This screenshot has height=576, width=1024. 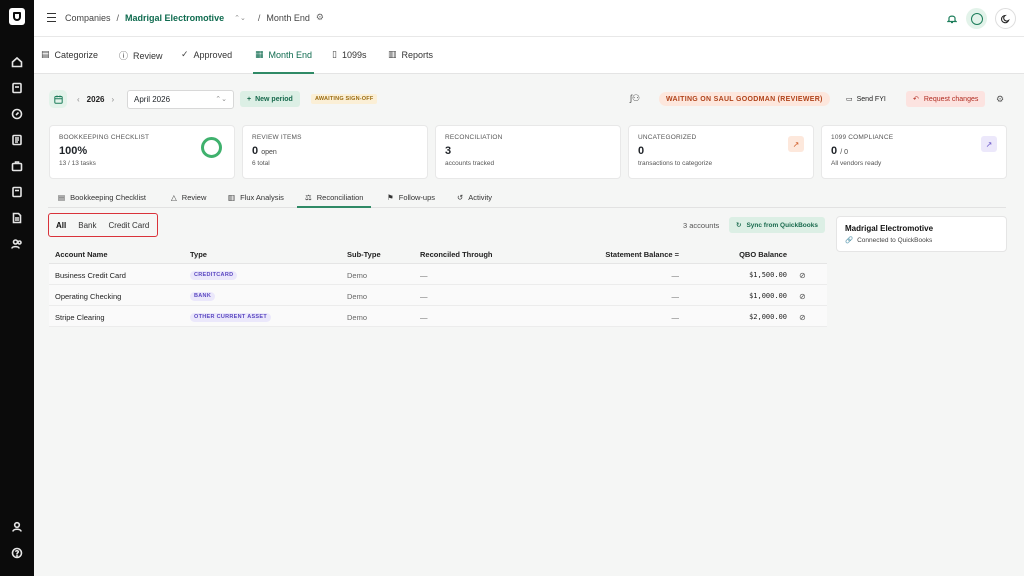 What do you see at coordinates (635, 98) in the screenshot?
I see `assign-reviewer-icon: ʃ⚇` at bounding box center [635, 98].